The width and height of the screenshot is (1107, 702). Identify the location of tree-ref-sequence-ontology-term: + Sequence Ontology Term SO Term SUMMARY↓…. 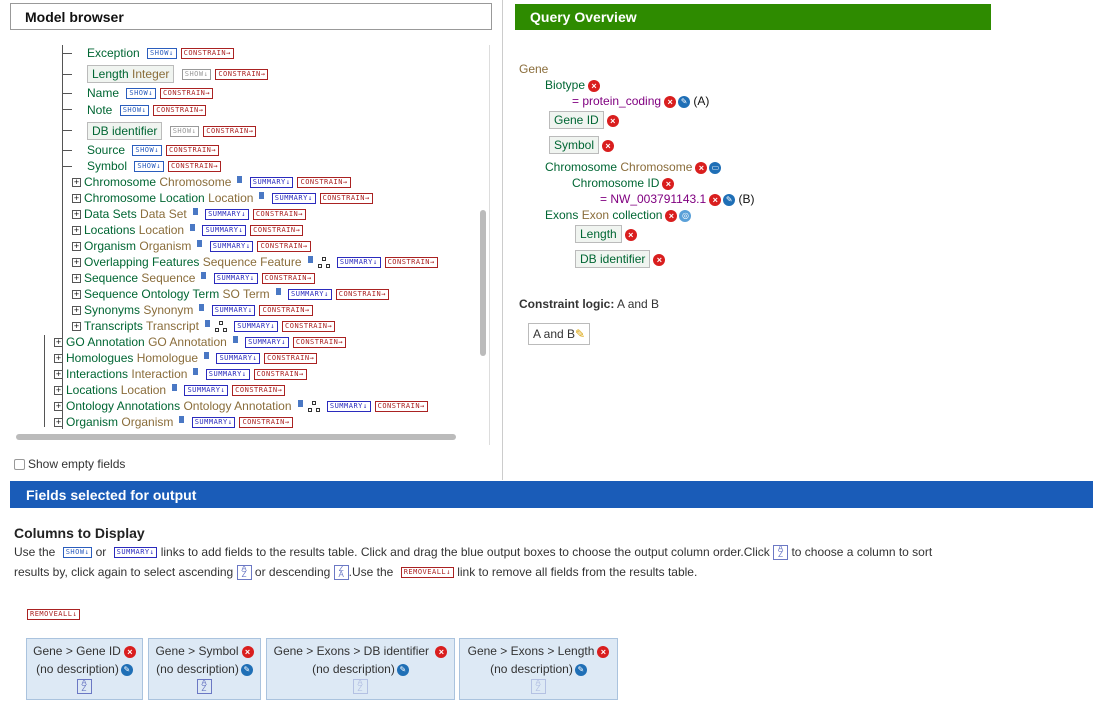
(230, 294).